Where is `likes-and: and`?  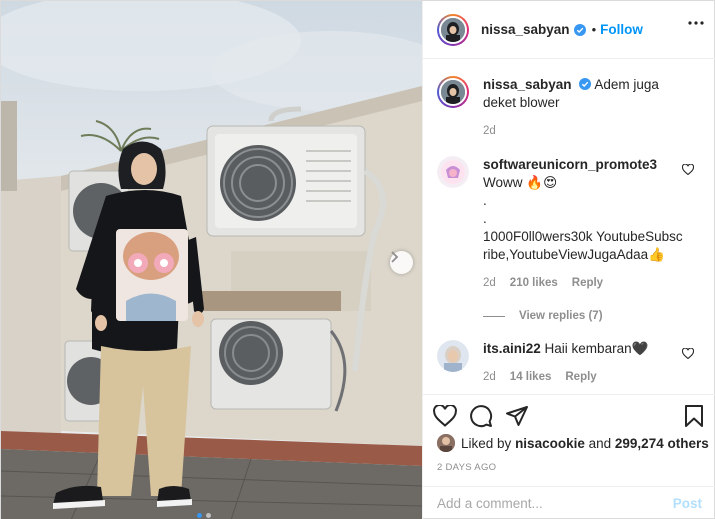
likes-and: and is located at coordinates (600, 443).